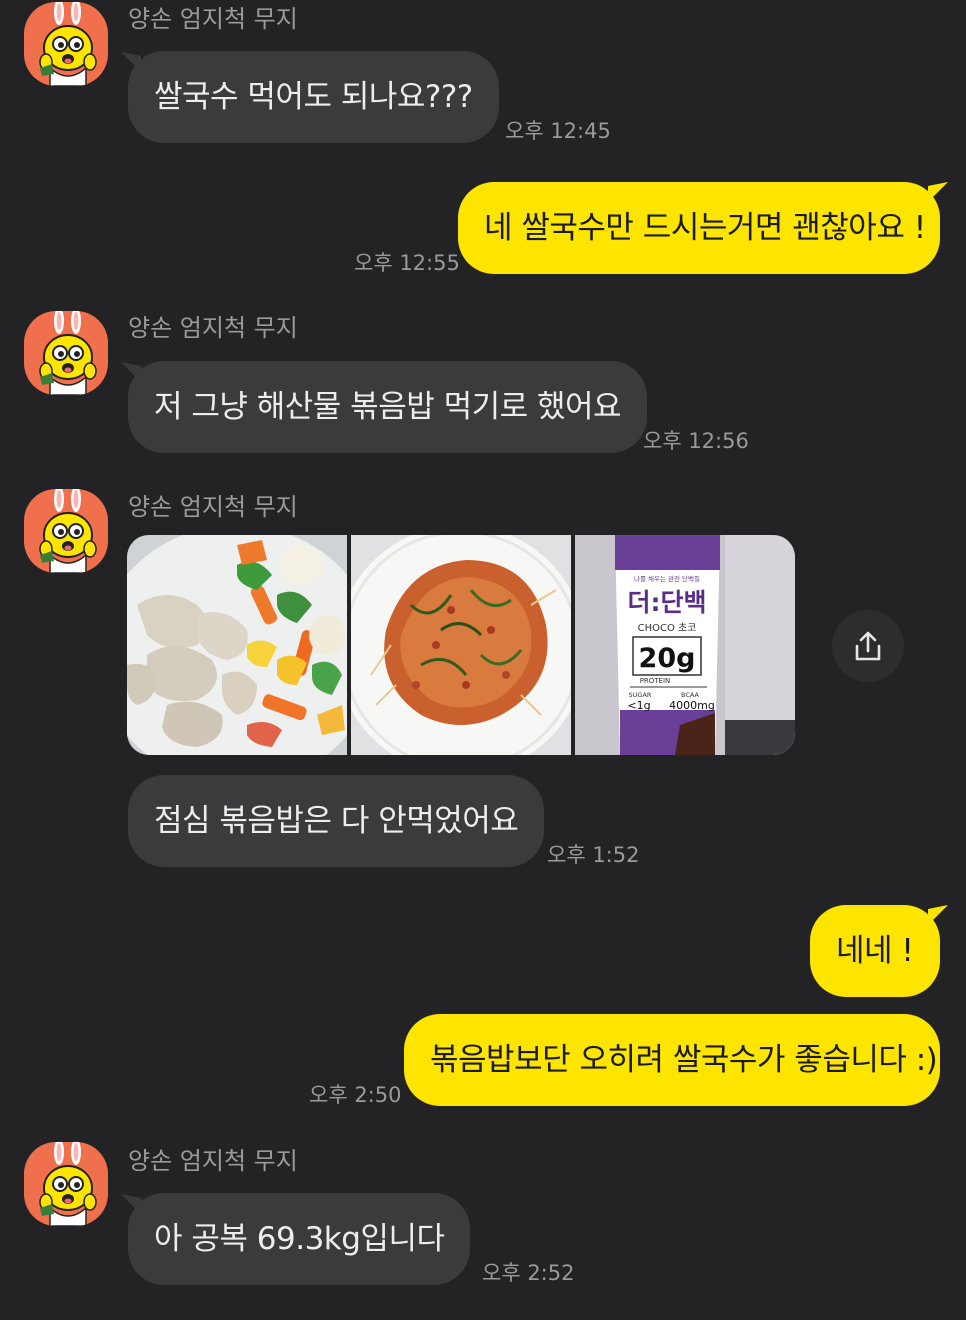 Image resolution: width=966 pixels, height=1320 pixels. Describe the element at coordinates (407, 263) in the screenshot. I see `message-timestamp: 오후 12:55` at that location.